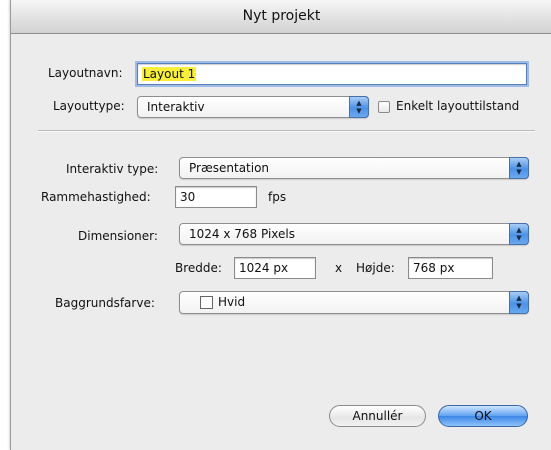 Image resolution: width=551 pixels, height=450 pixels. I want to click on background-color-popup: Hvid ▲ ▼, so click(354, 302).